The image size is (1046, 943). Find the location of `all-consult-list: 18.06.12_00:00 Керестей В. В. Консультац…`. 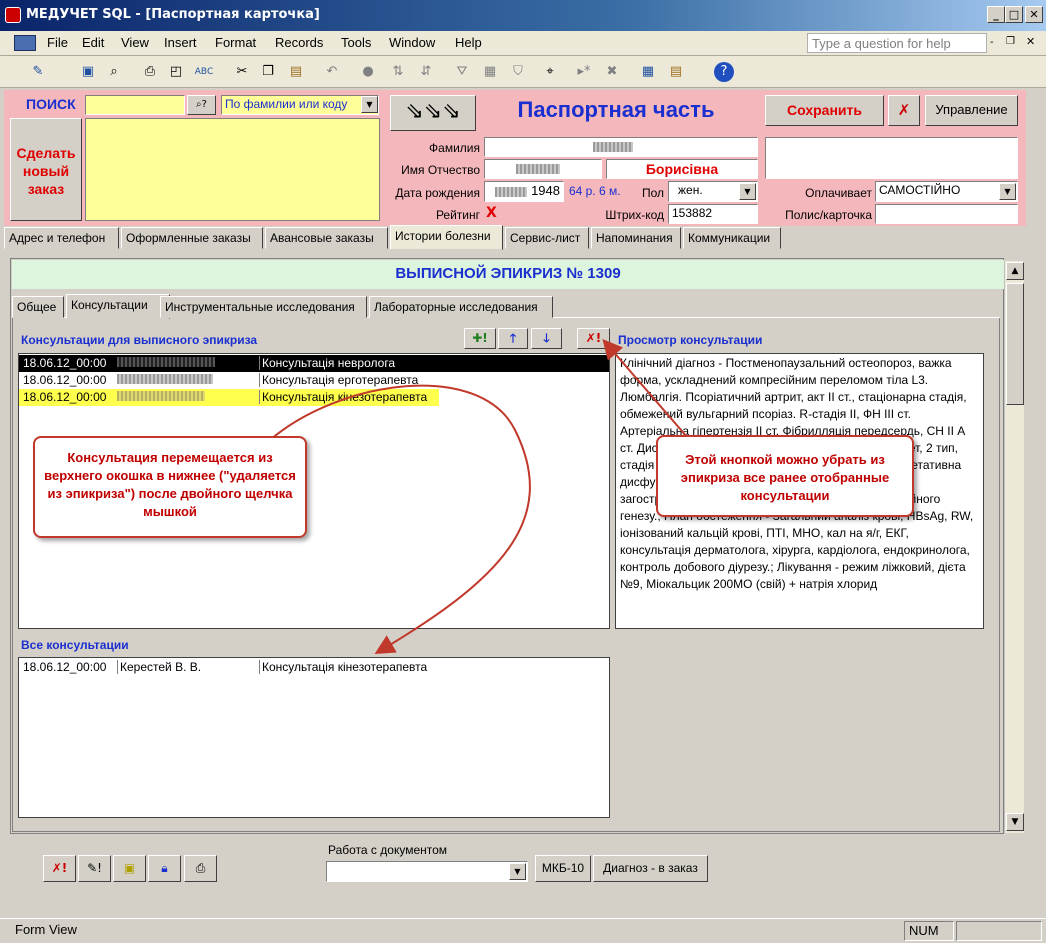

all-consult-list: 18.06.12_00:00 Керестей В. В. Консультац… is located at coordinates (314, 737).